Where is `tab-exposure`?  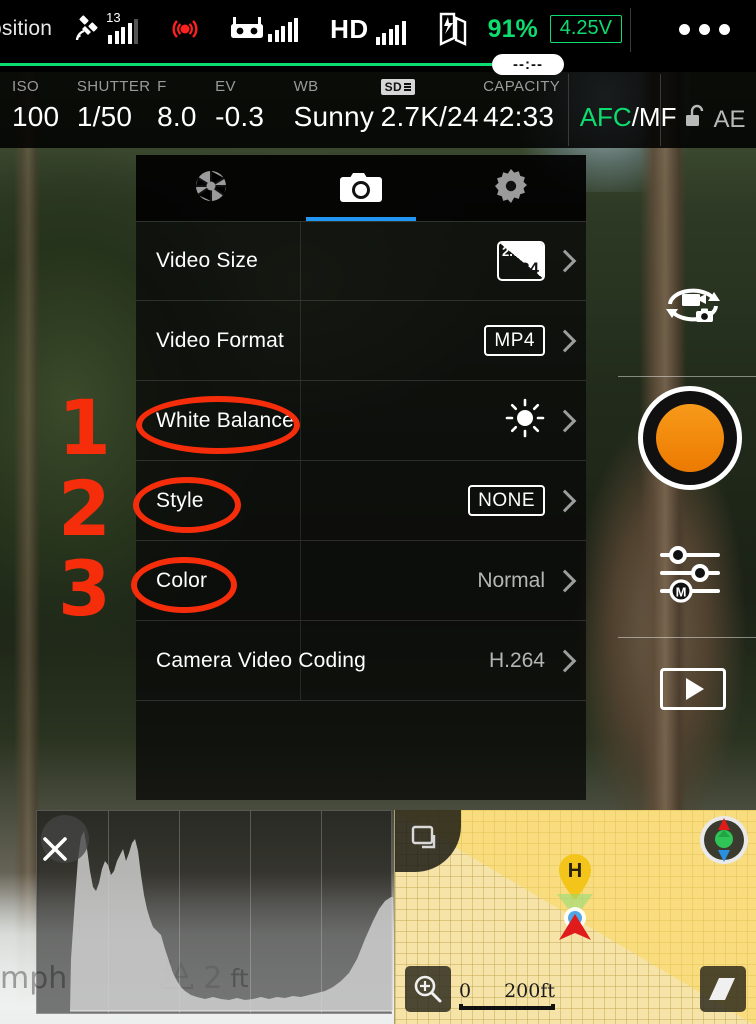
tab-exposure is located at coordinates (211, 188).